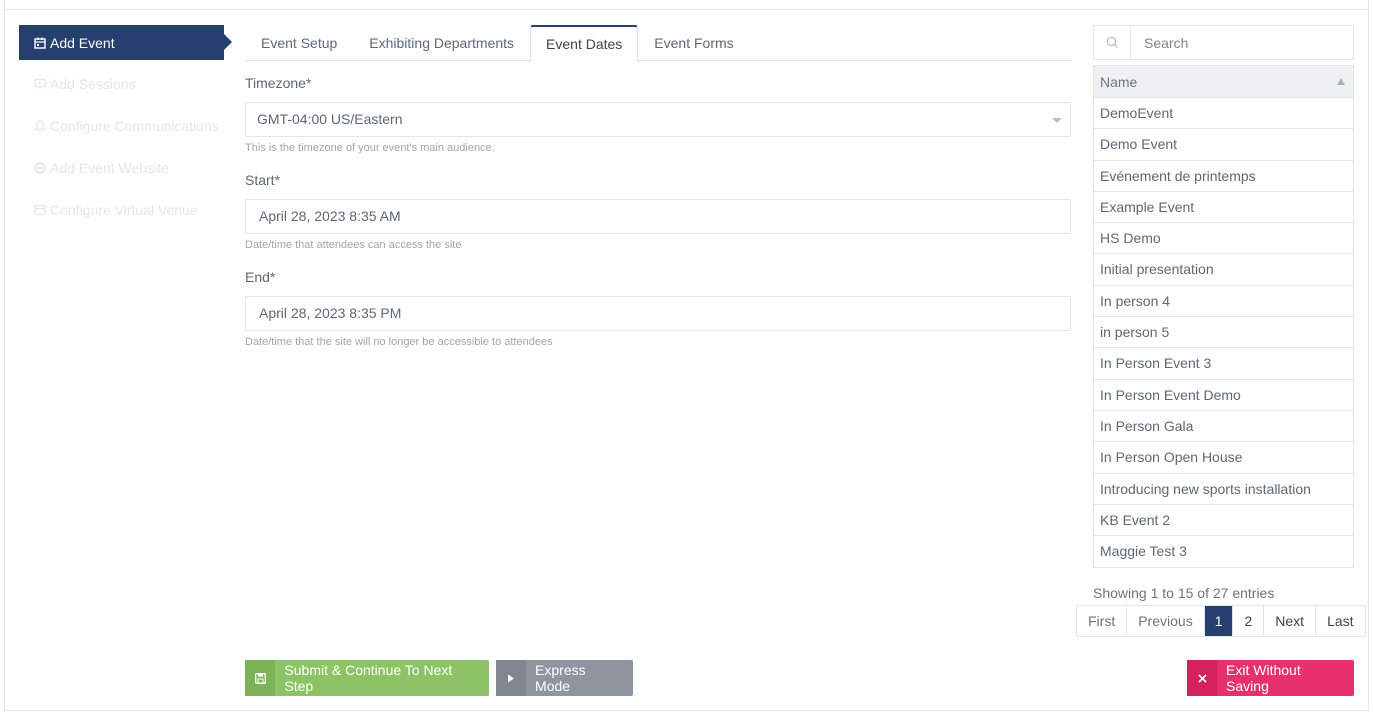 This screenshot has width=1374, height=717. Describe the element at coordinates (1057, 120) in the screenshot. I see `chevron-down-icon` at that location.